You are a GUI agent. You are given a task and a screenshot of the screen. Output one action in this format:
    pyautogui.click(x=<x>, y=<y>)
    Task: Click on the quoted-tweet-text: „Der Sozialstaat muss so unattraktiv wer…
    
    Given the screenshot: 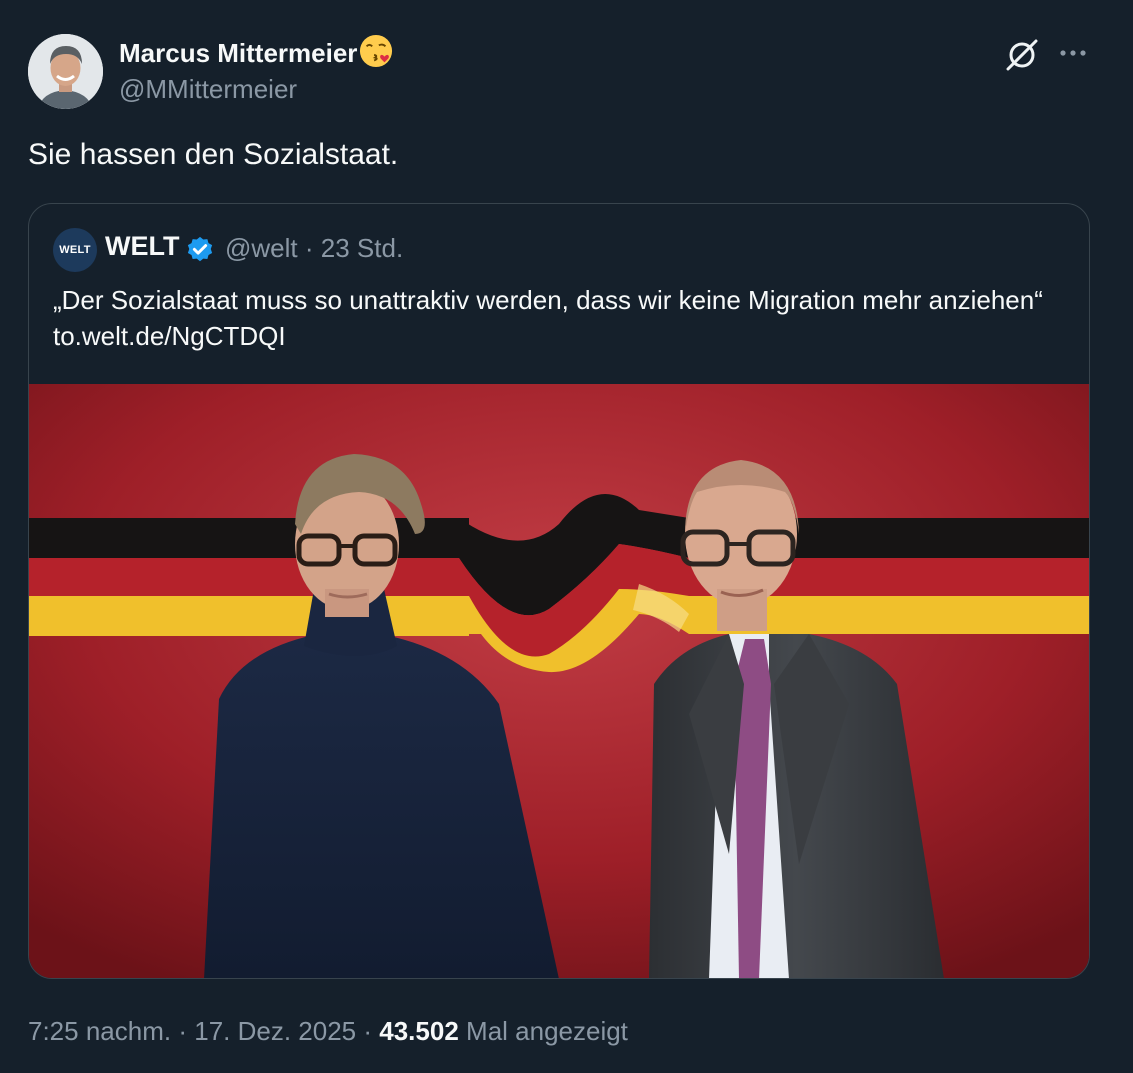 What is the action you would take?
    pyautogui.click(x=548, y=318)
    